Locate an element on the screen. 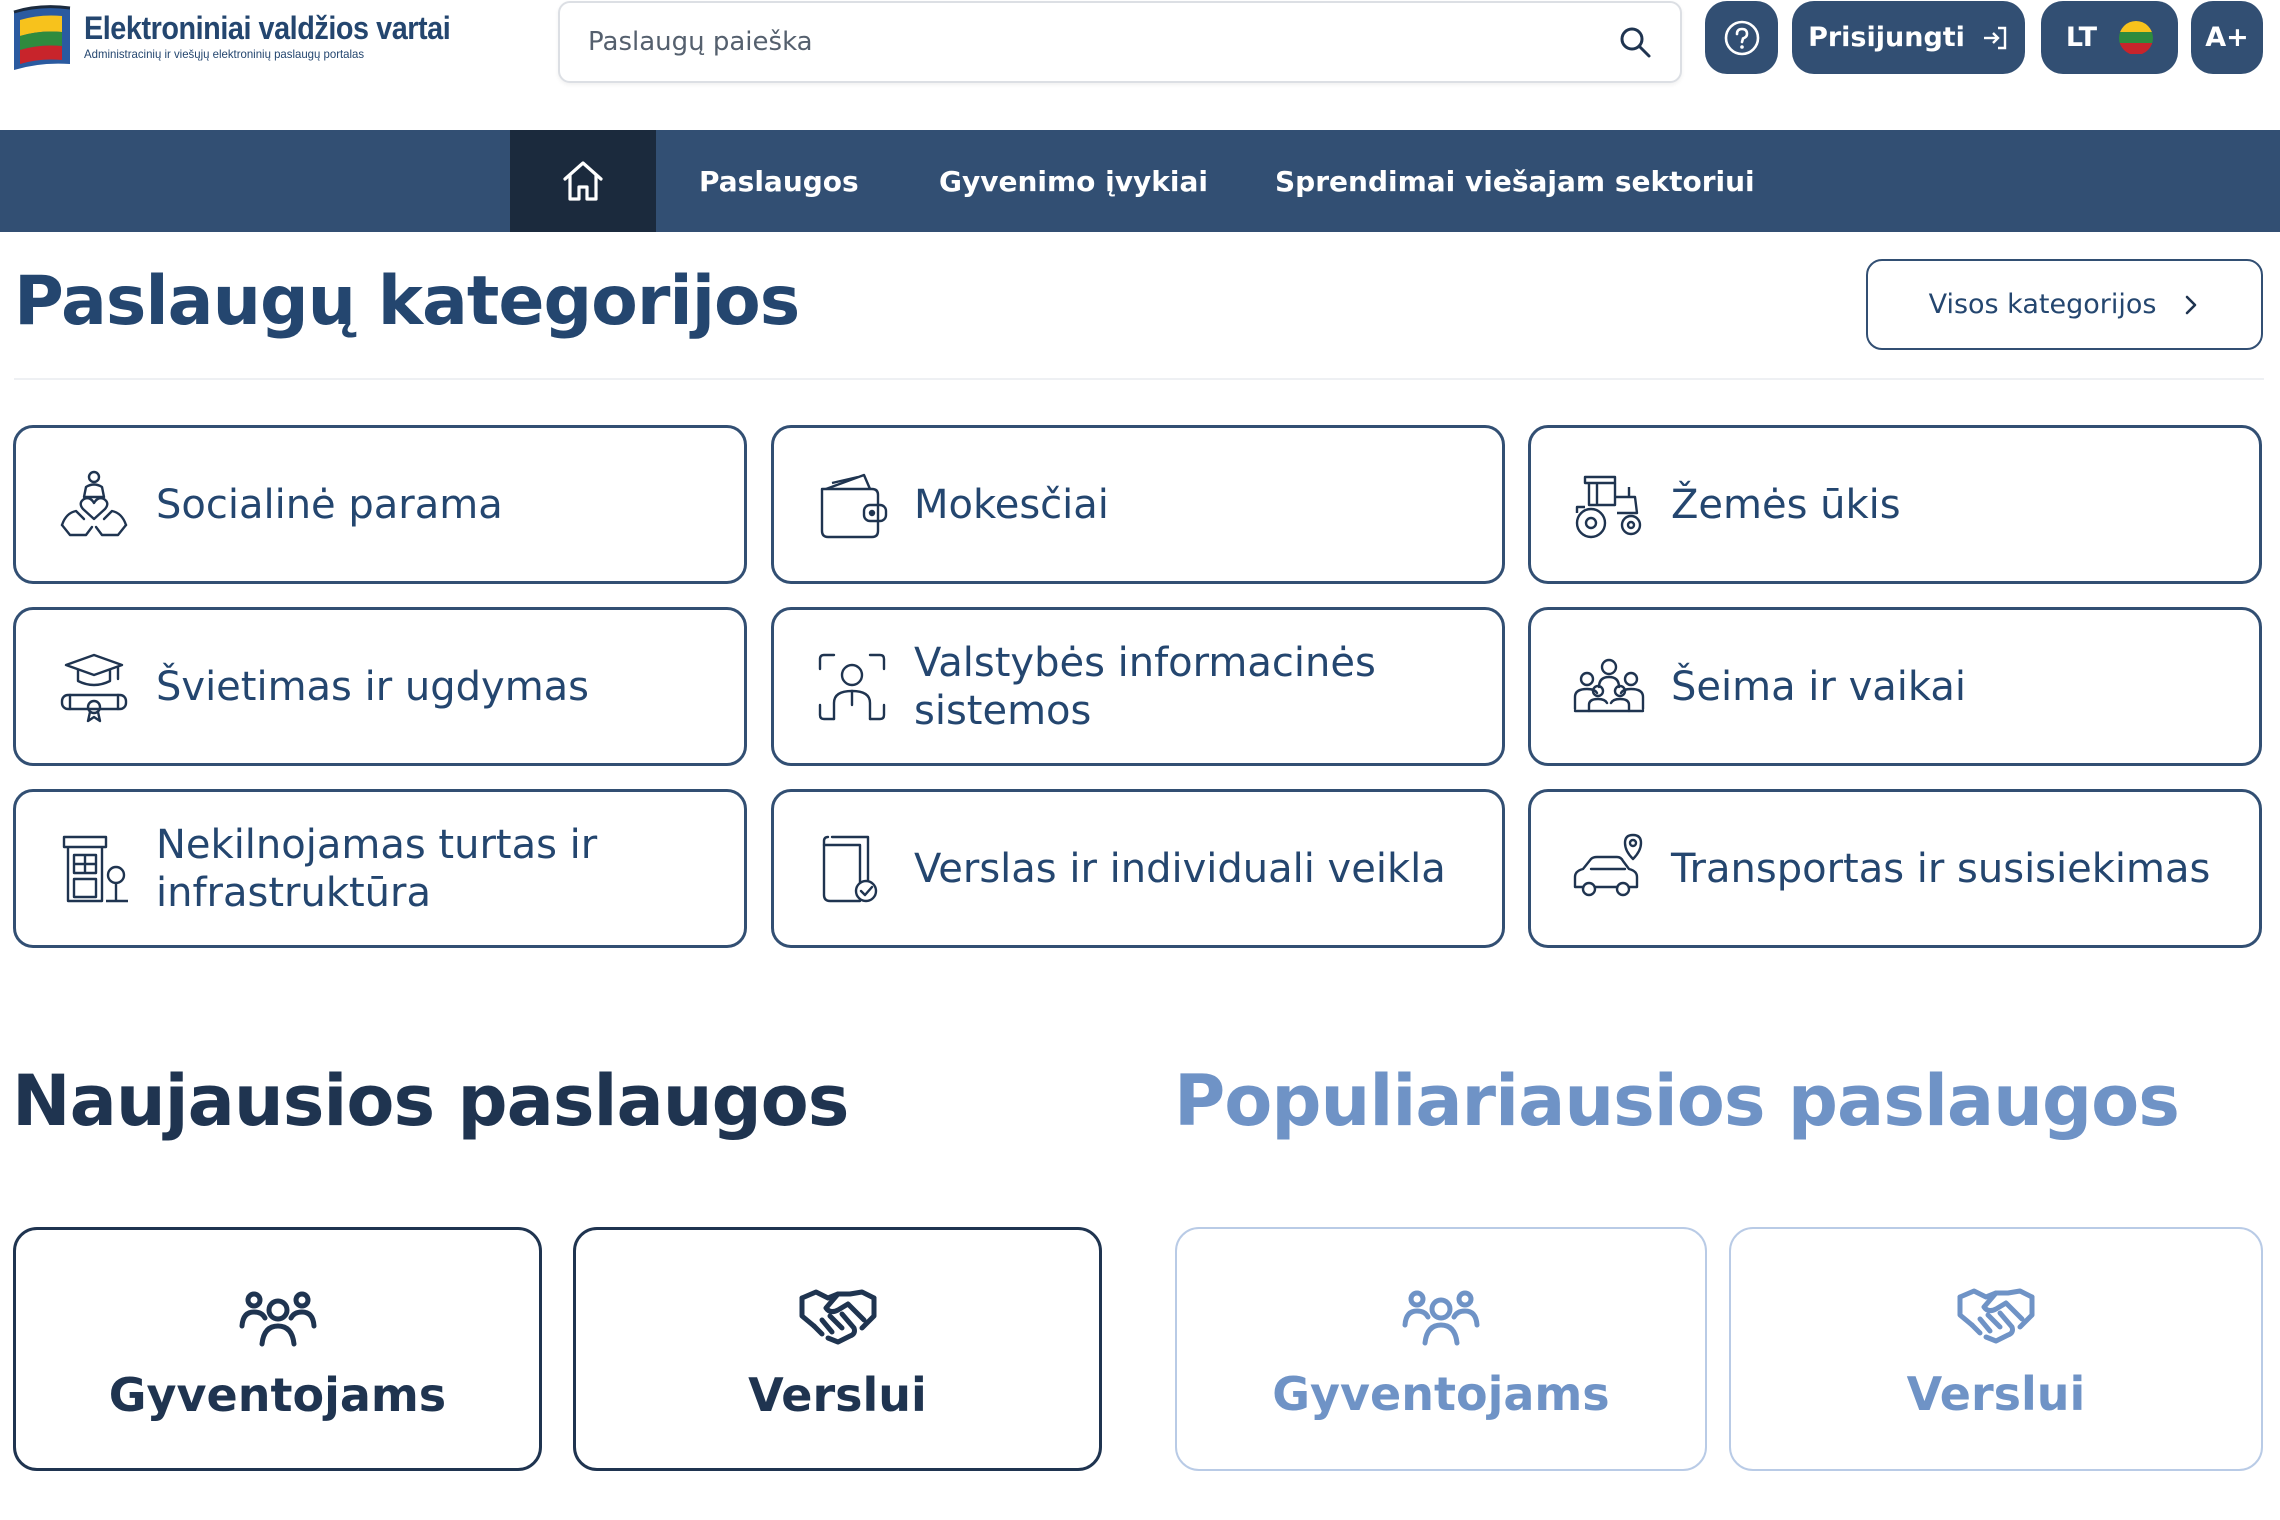 Image resolution: width=2280 pixels, height=1520 pixels. login-button: Prisijungti is located at coordinates (1908, 37).